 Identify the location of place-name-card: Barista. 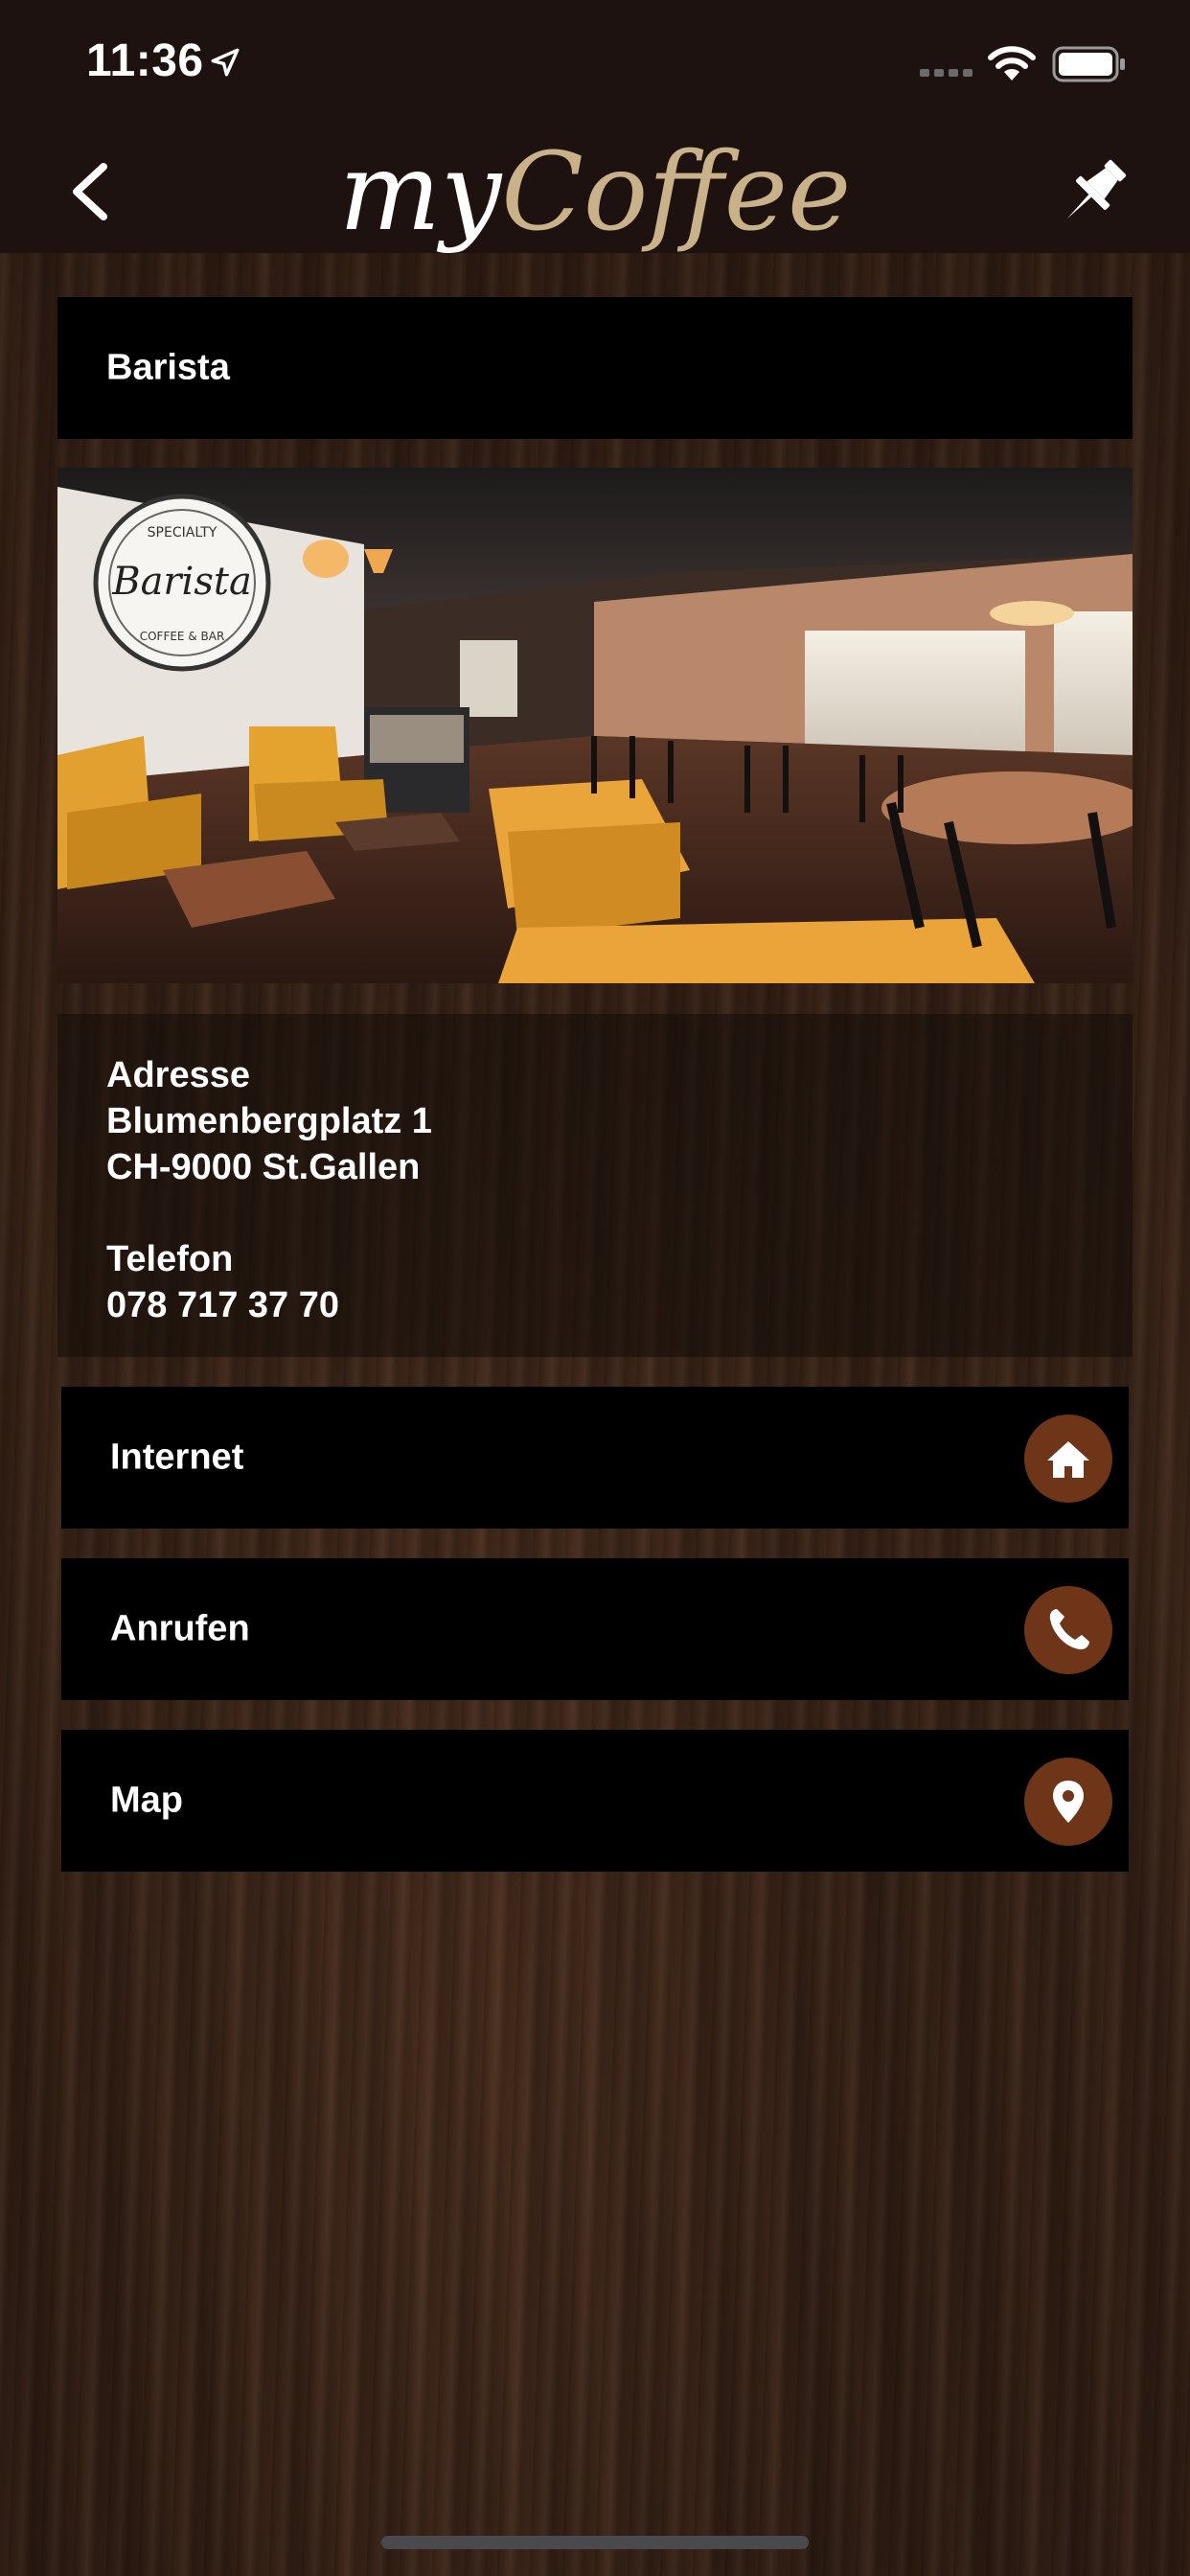
(595, 368).